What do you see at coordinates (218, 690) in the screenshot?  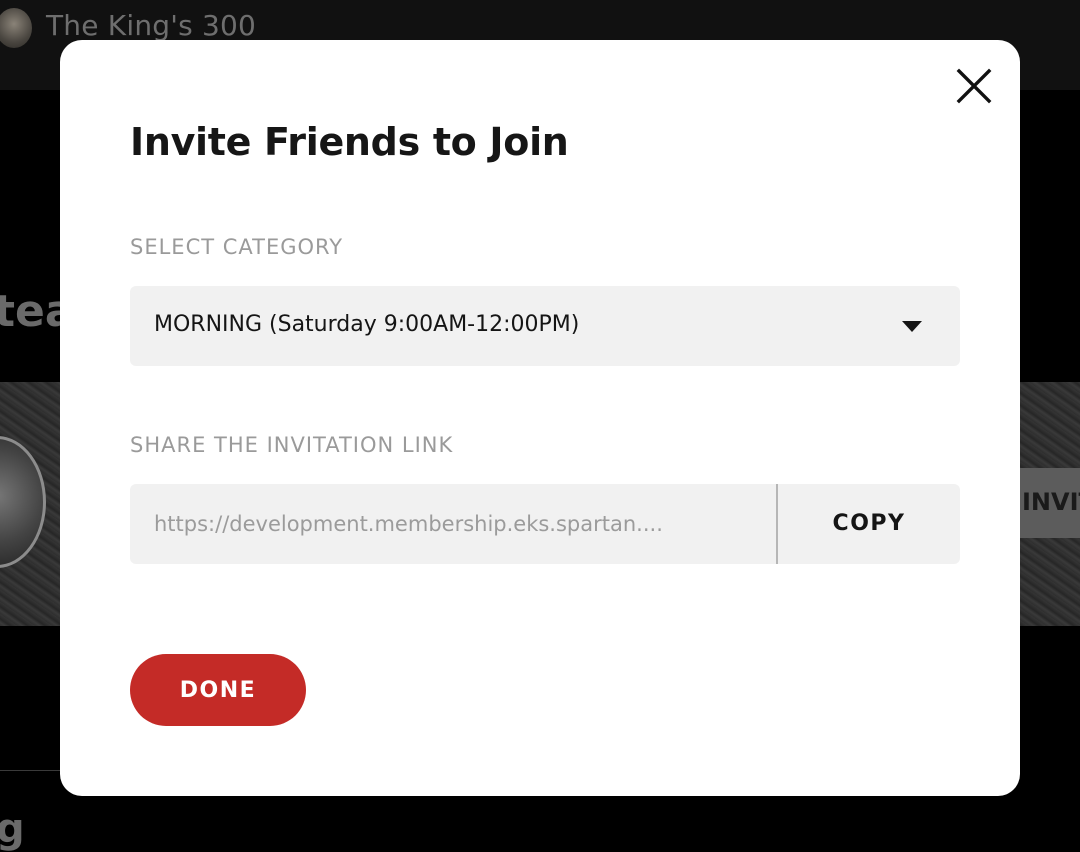 I see `done-button: DONE` at bounding box center [218, 690].